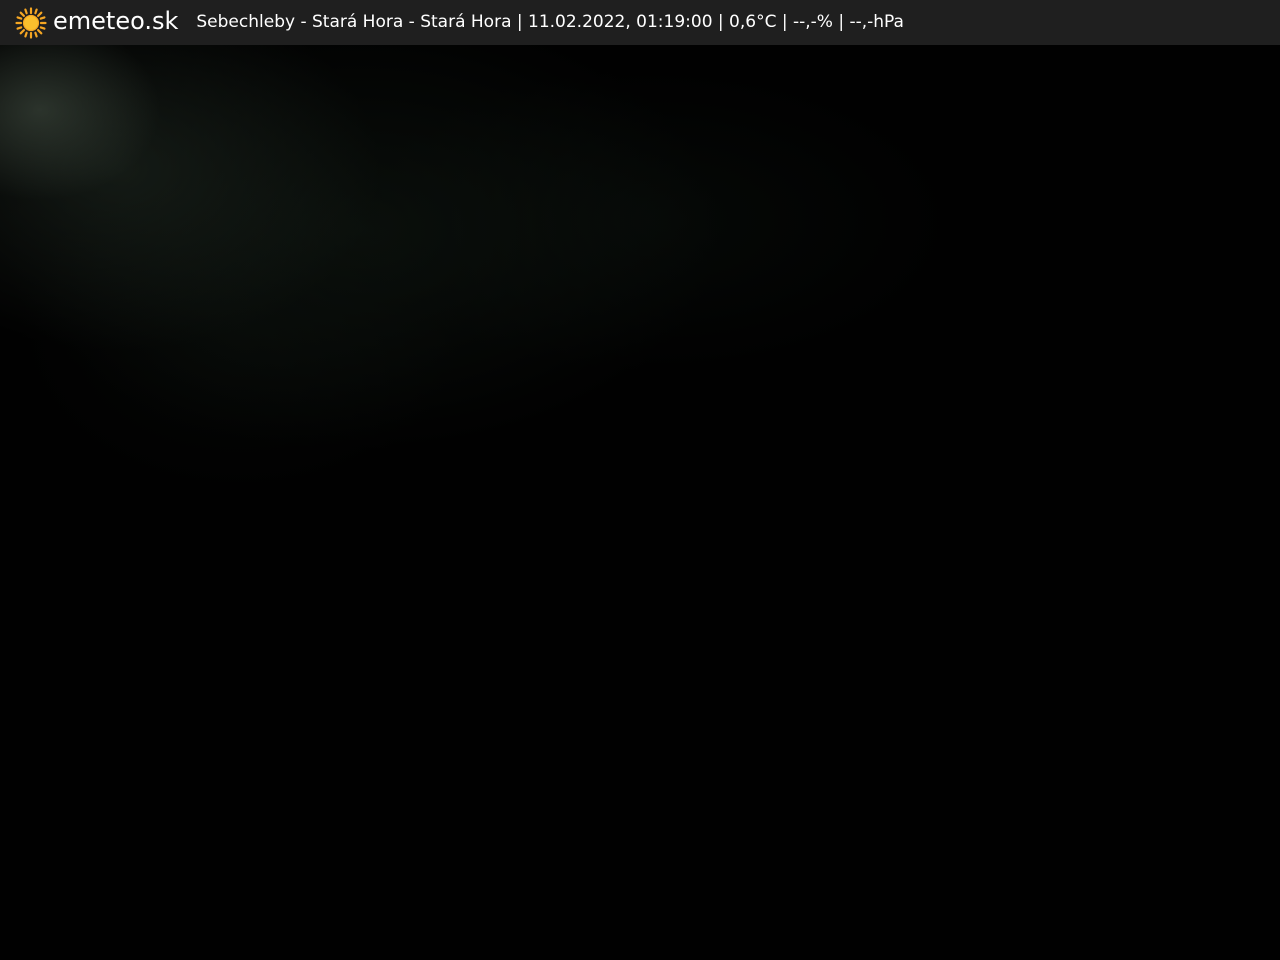 This screenshot has height=960, width=1280. Describe the element at coordinates (31, 22) in the screenshot. I see `sun-icon` at that location.